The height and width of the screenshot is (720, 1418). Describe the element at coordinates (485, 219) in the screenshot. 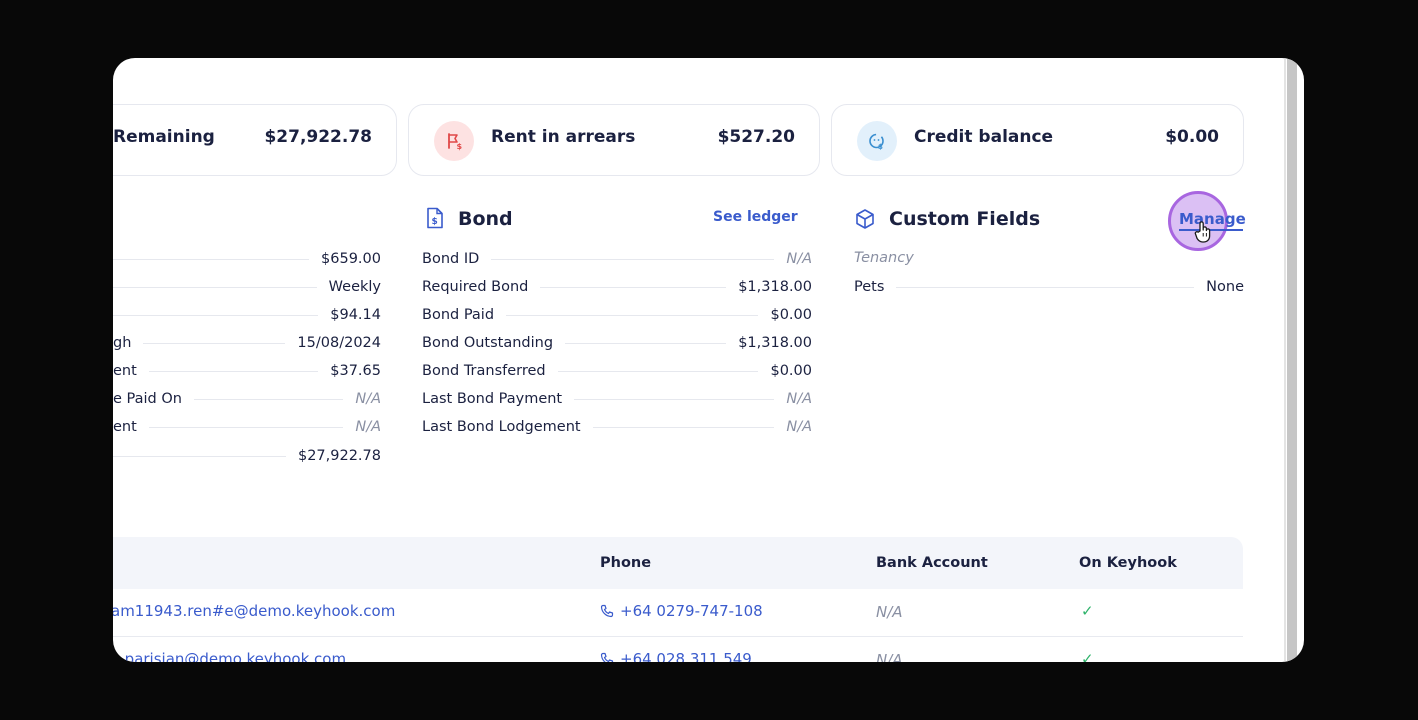

I see `bond-title: Bond` at that location.